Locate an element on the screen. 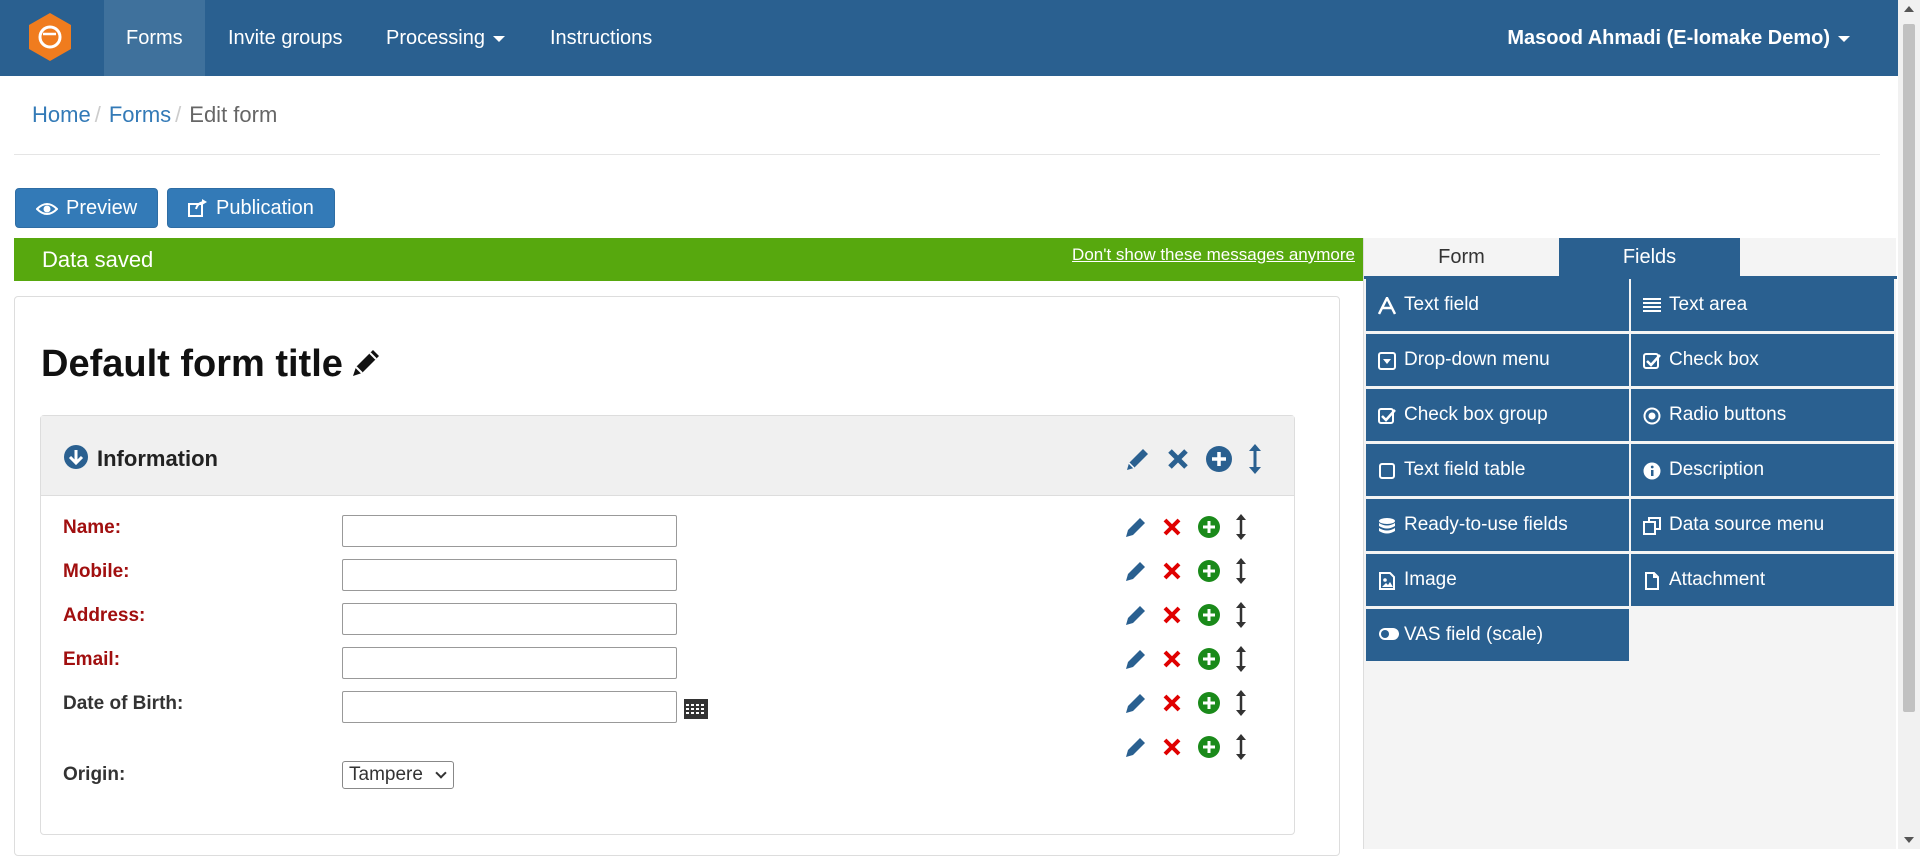  date-of-birth-input is located at coordinates (509, 707).